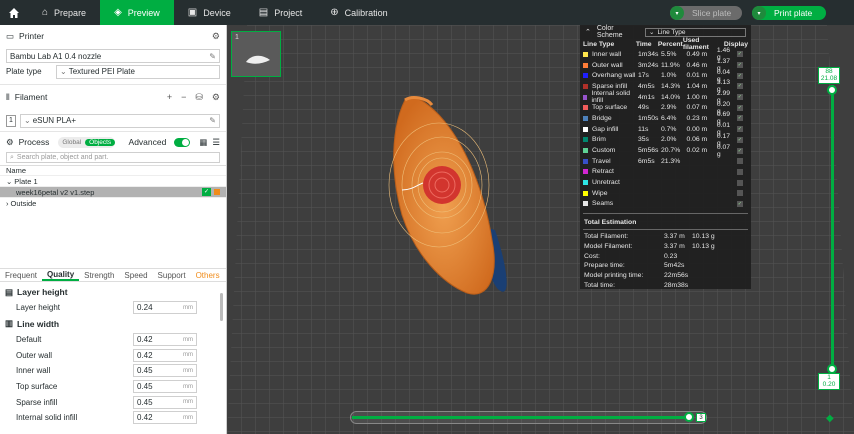 The image size is (854, 434). Describe the element at coordinates (9, 181) in the screenshot. I see `chevron-down-icon: ⌄` at that location.